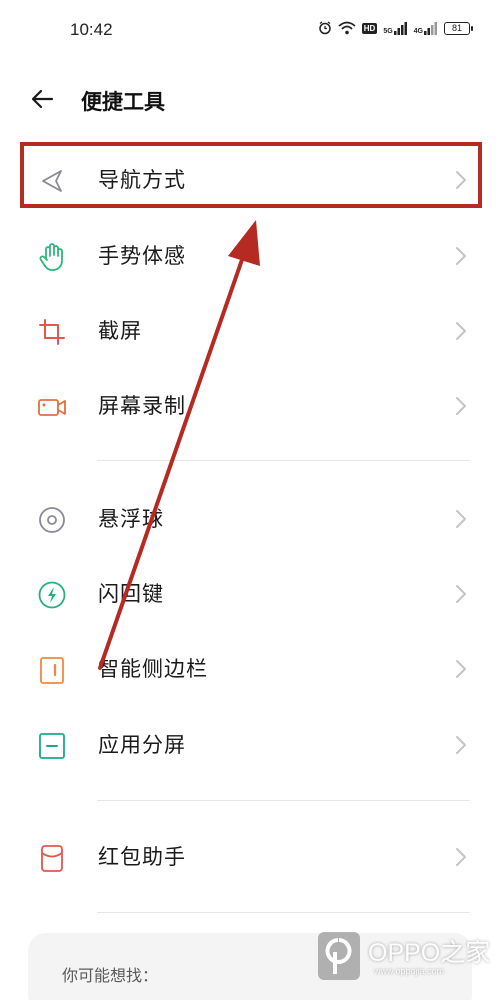 The width and height of the screenshot is (500, 1000). I want to click on sidebar-panel-icon, so click(52, 670).